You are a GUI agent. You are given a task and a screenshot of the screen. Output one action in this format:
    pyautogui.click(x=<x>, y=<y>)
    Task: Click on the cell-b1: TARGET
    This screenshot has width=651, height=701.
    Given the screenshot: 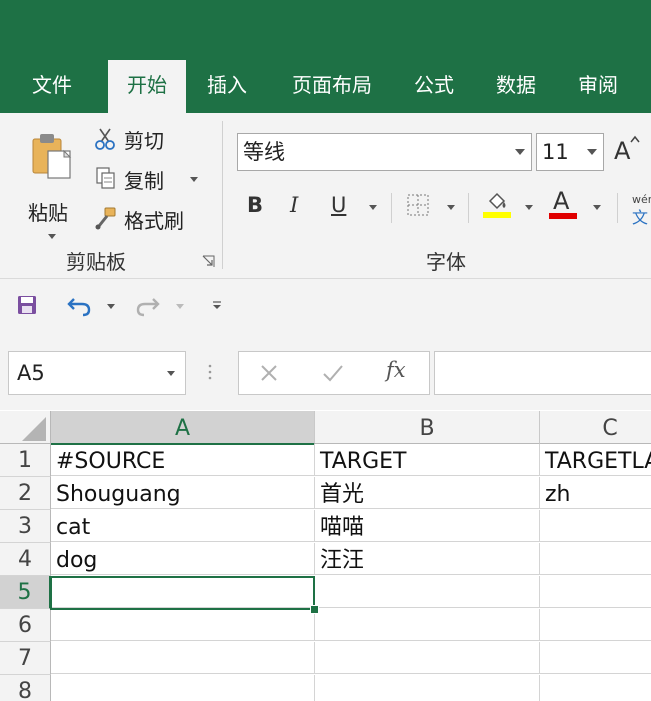 What is the action you would take?
    pyautogui.click(x=427, y=460)
    